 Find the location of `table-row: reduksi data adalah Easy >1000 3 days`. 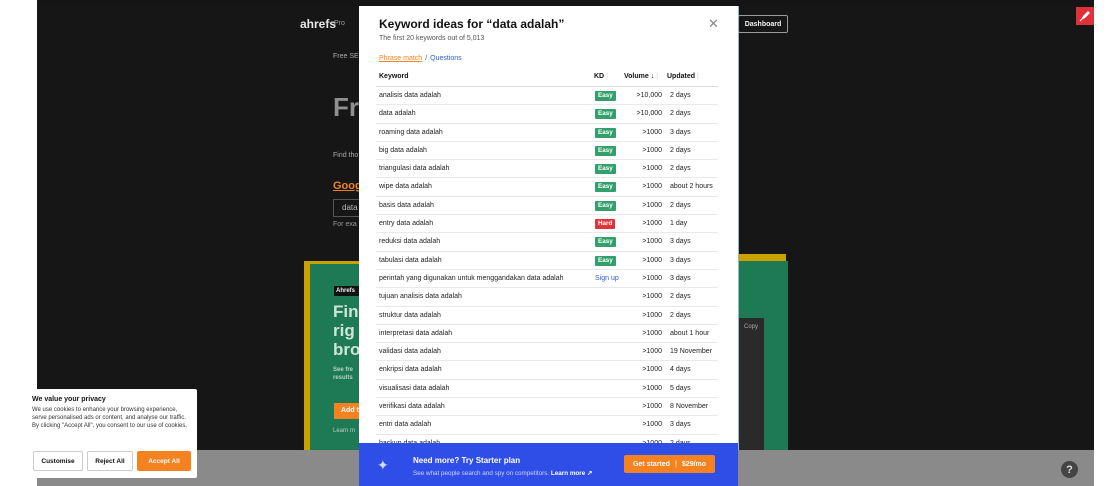

table-row: reduksi data adalah Easy >1000 3 days is located at coordinates (547, 242).